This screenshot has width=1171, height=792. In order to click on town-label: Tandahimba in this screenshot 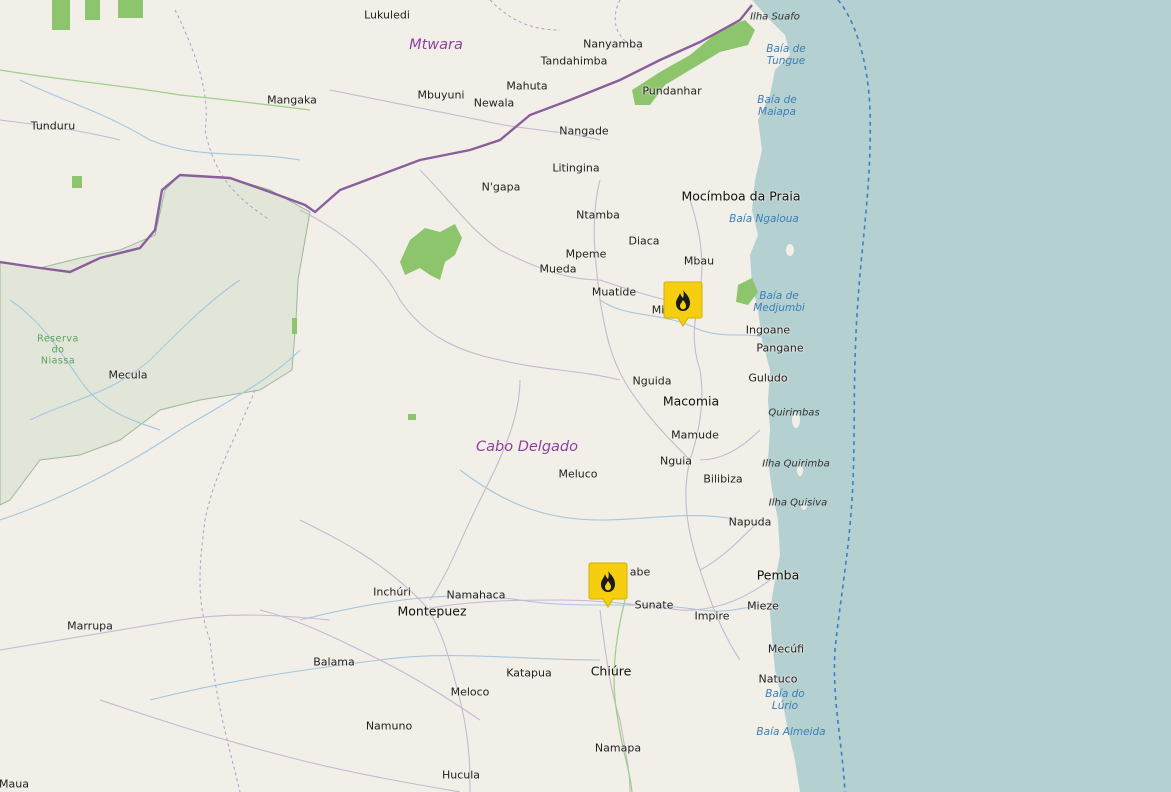, I will do `click(574, 61)`.